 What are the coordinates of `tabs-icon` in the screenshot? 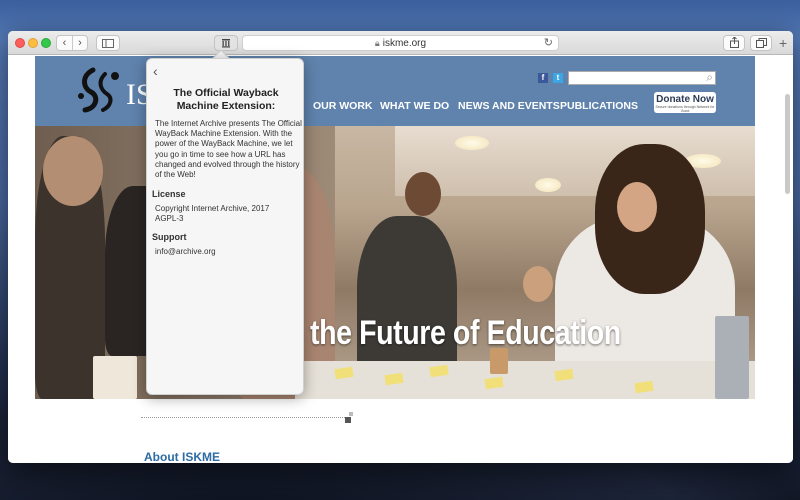 It's located at (761, 43).